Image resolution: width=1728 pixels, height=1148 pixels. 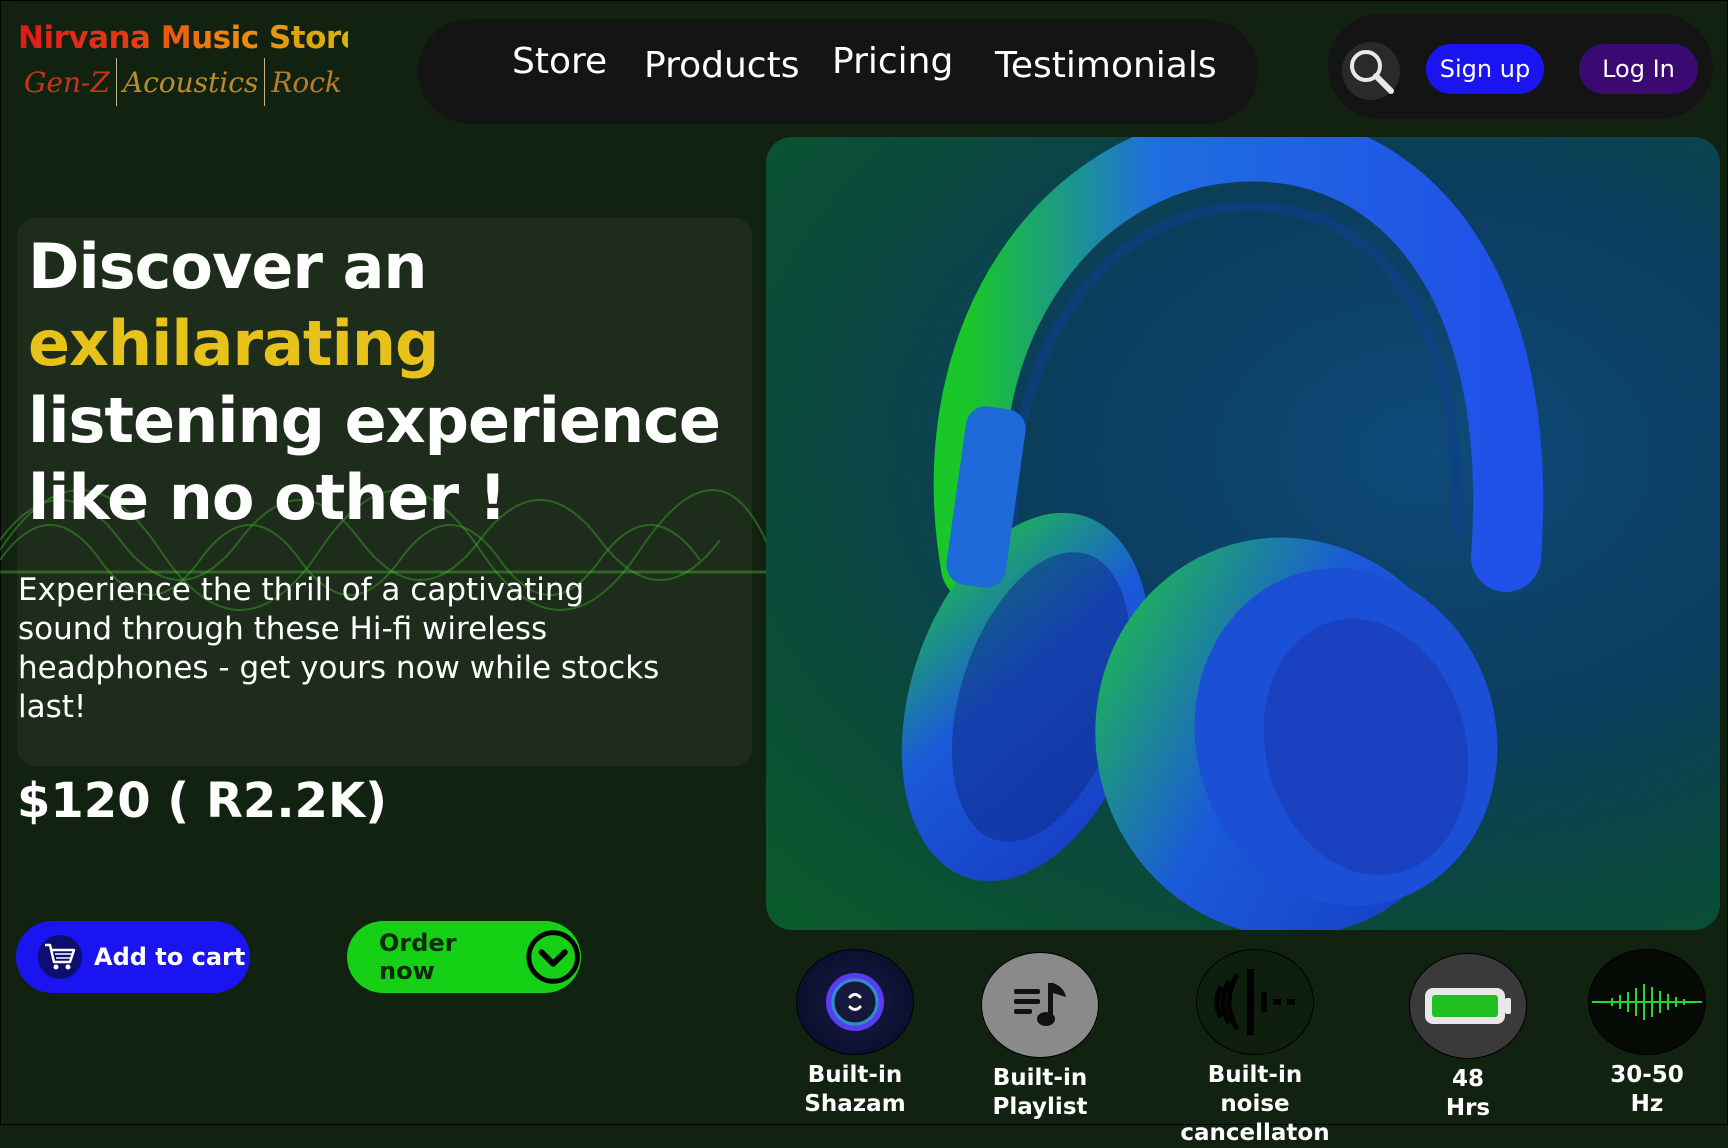 What do you see at coordinates (1468, 1094) in the screenshot?
I see `feature-label: 48 Hrs` at bounding box center [1468, 1094].